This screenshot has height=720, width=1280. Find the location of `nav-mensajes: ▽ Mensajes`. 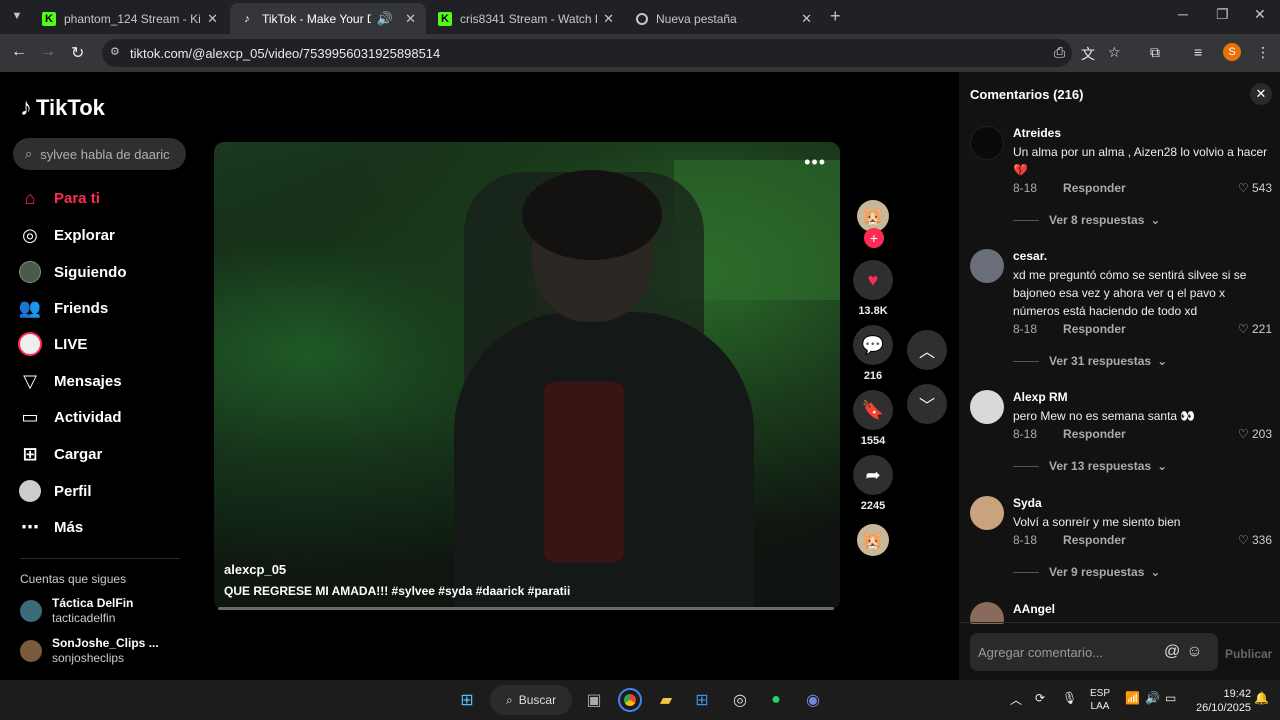

nav-mensajes: ▽ Mensajes is located at coordinates (69, 381).